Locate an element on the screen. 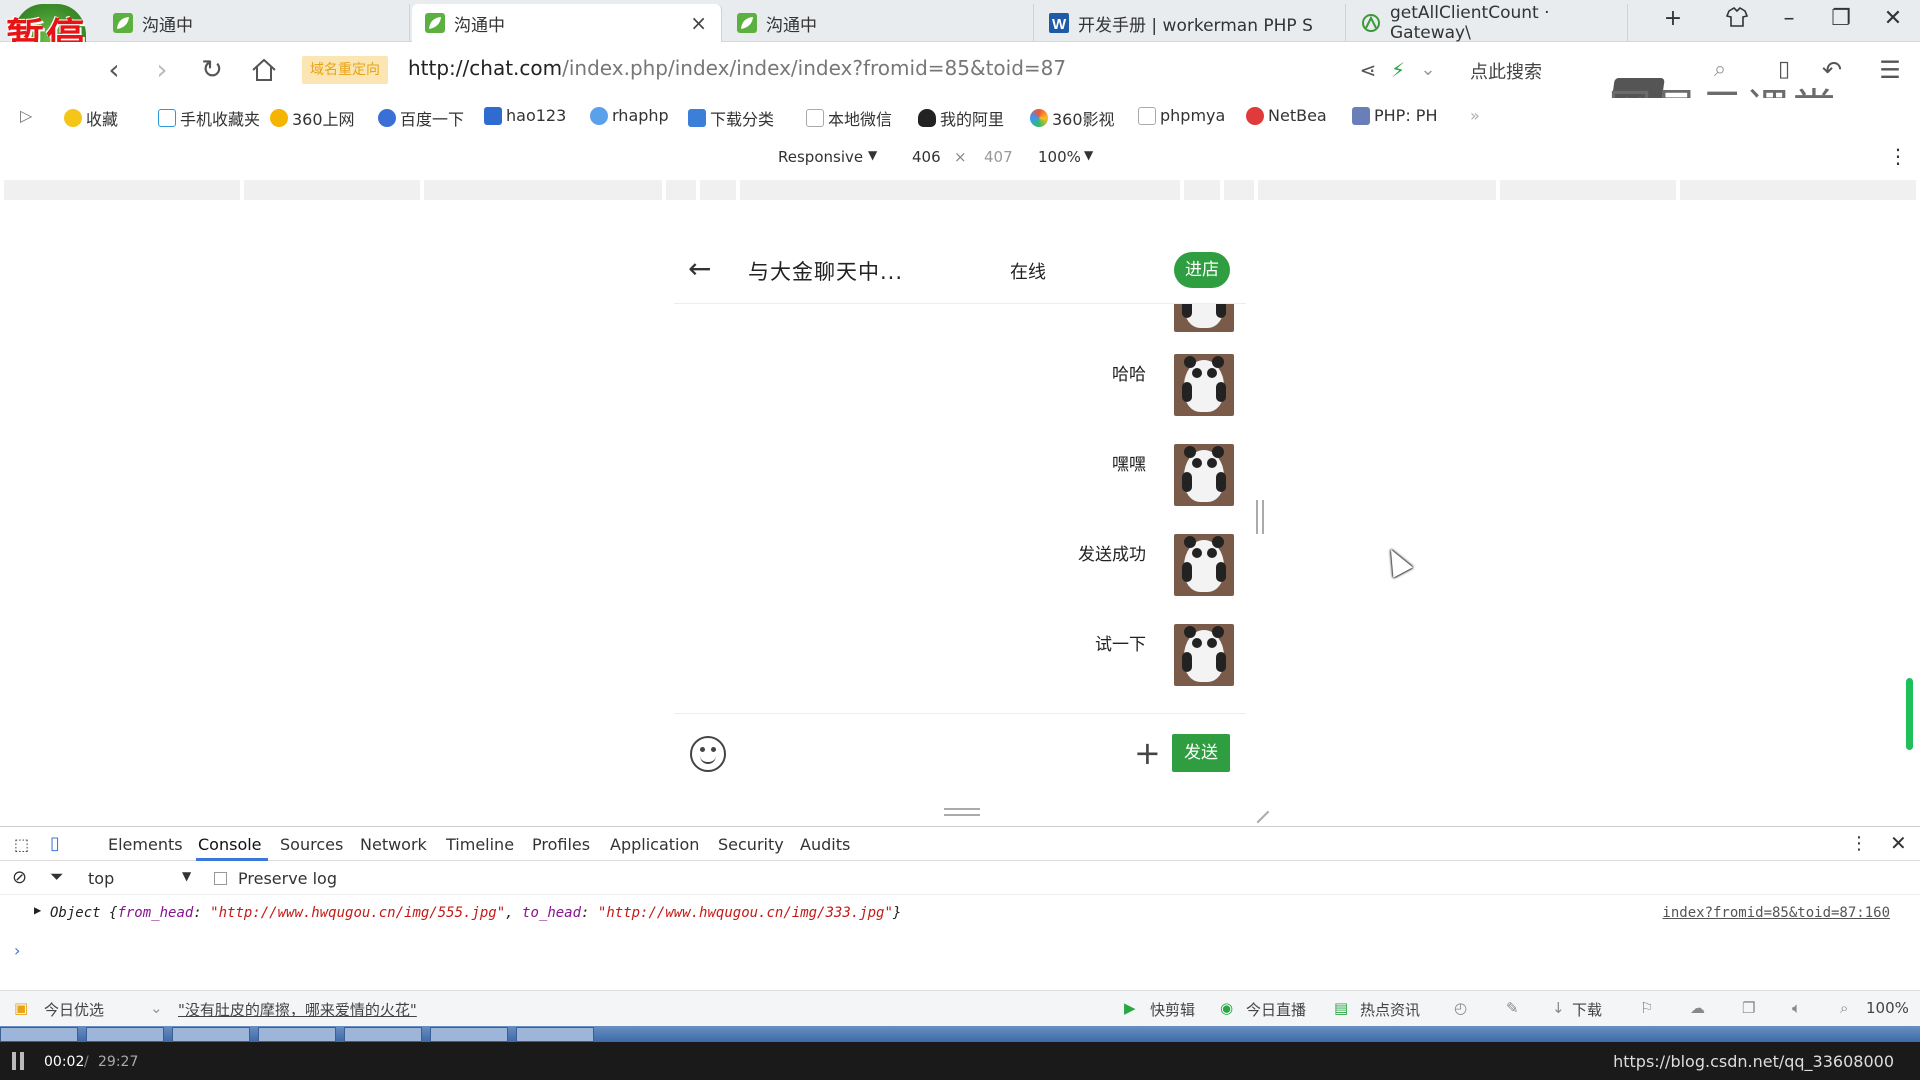 This screenshot has height=1080, width=1920. minimize-icon: – is located at coordinates (1789, 18).